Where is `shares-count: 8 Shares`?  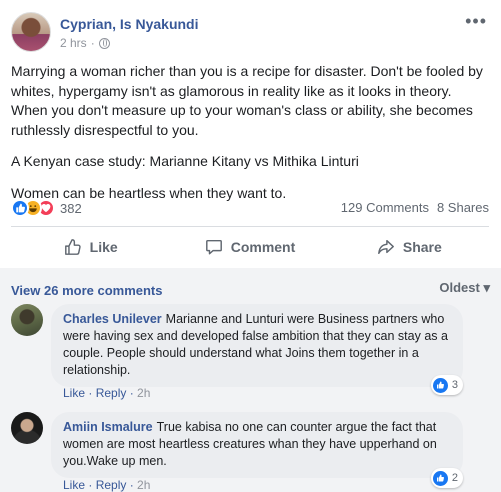
shares-count: 8 Shares is located at coordinates (463, 207).